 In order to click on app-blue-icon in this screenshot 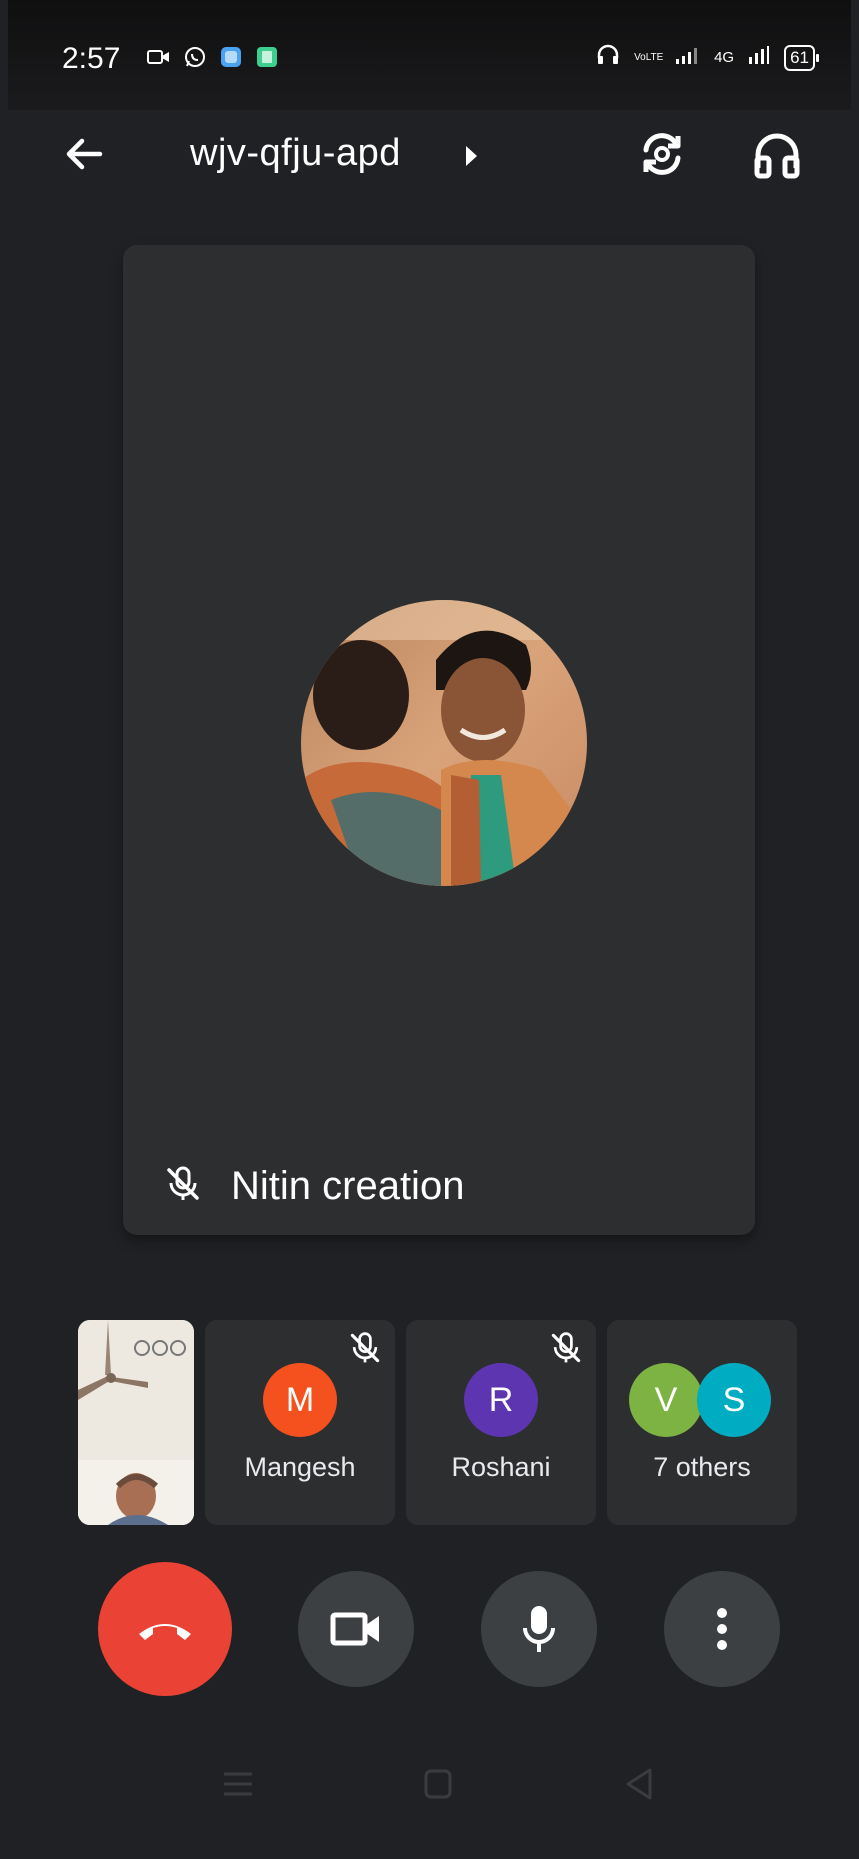, I will do `click(231, 57)`.